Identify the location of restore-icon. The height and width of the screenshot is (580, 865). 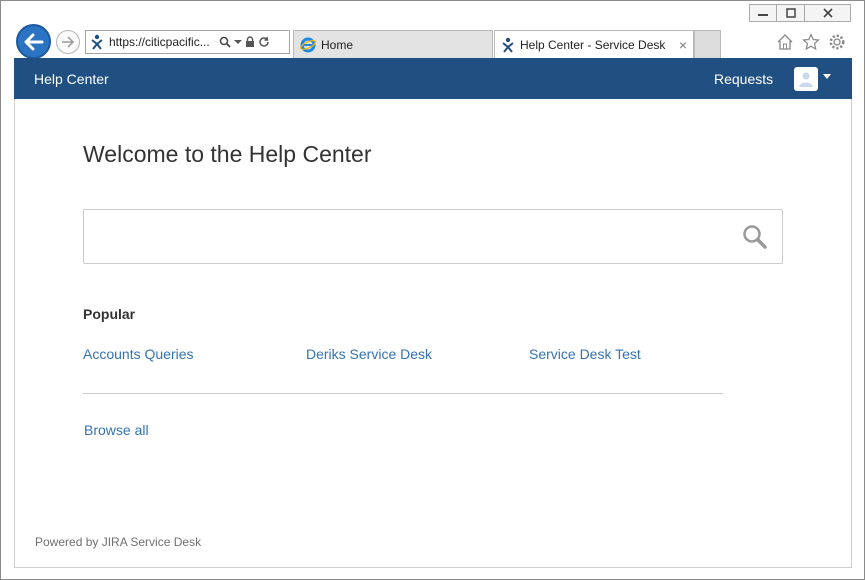
(790, 13).